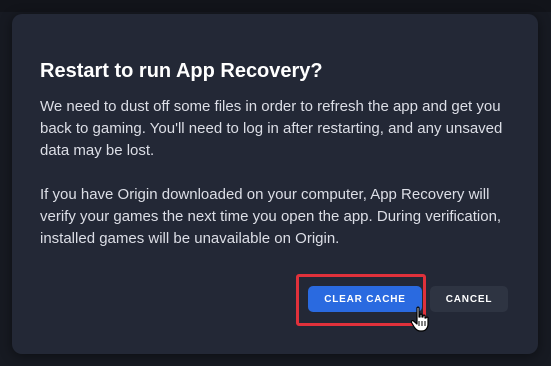  Describe the element at coordinates (365, 299) in the screenshot. I see `clear-cache-button: CLEAR CACHE` at that location.